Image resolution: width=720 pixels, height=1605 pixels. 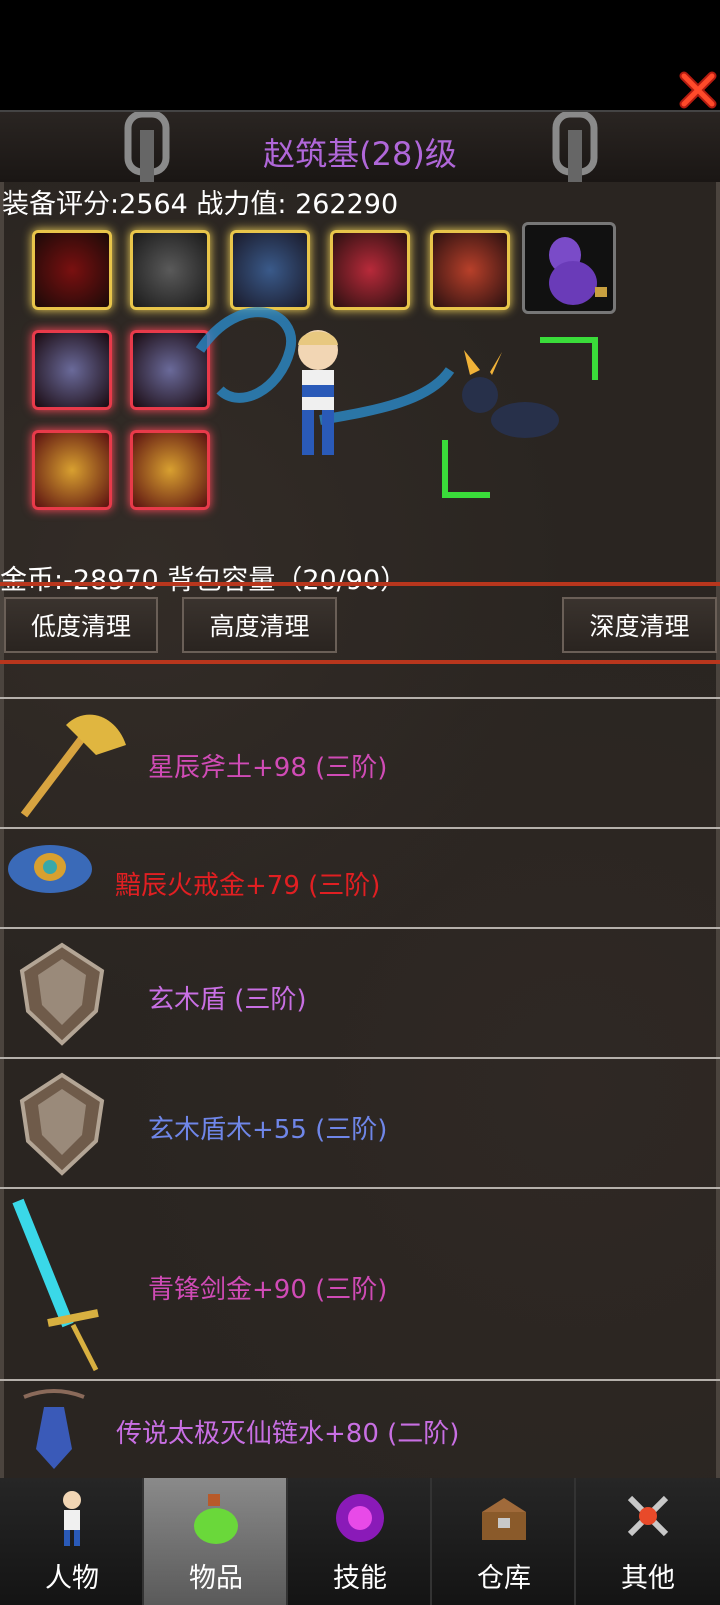 I want to click on list-item: 黯辰火戒金+79 (三阶), so click(x=360, y=877).